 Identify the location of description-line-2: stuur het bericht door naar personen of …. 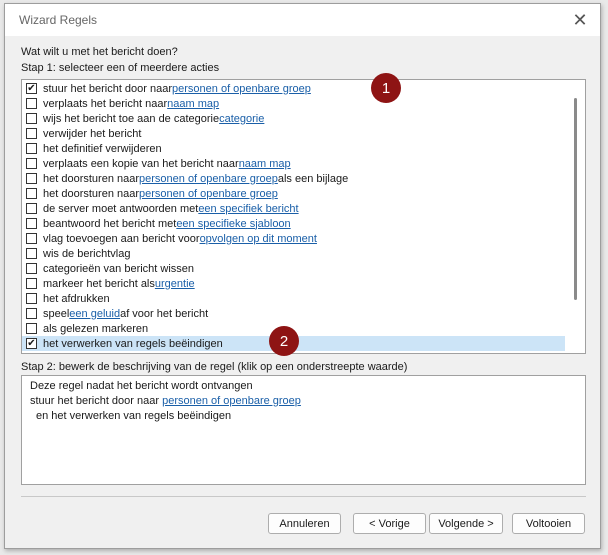
(303, 402).